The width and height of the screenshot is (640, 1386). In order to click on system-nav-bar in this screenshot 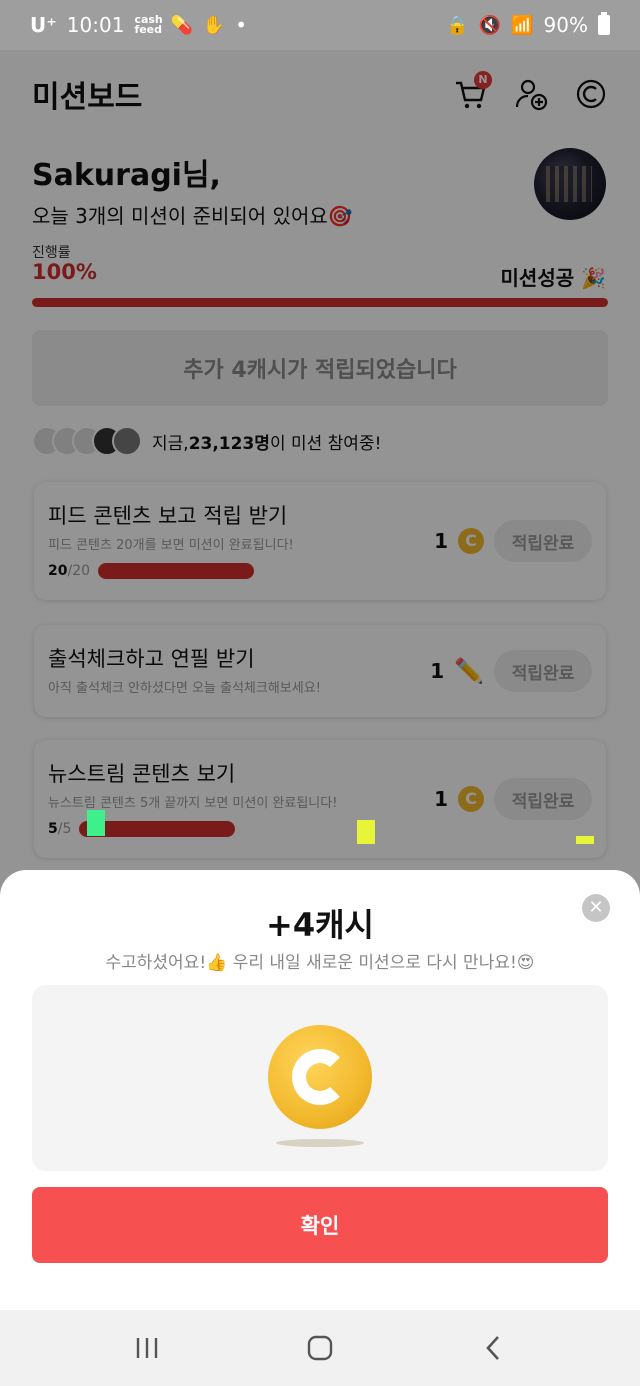, I will do `click(320, 1348)`.